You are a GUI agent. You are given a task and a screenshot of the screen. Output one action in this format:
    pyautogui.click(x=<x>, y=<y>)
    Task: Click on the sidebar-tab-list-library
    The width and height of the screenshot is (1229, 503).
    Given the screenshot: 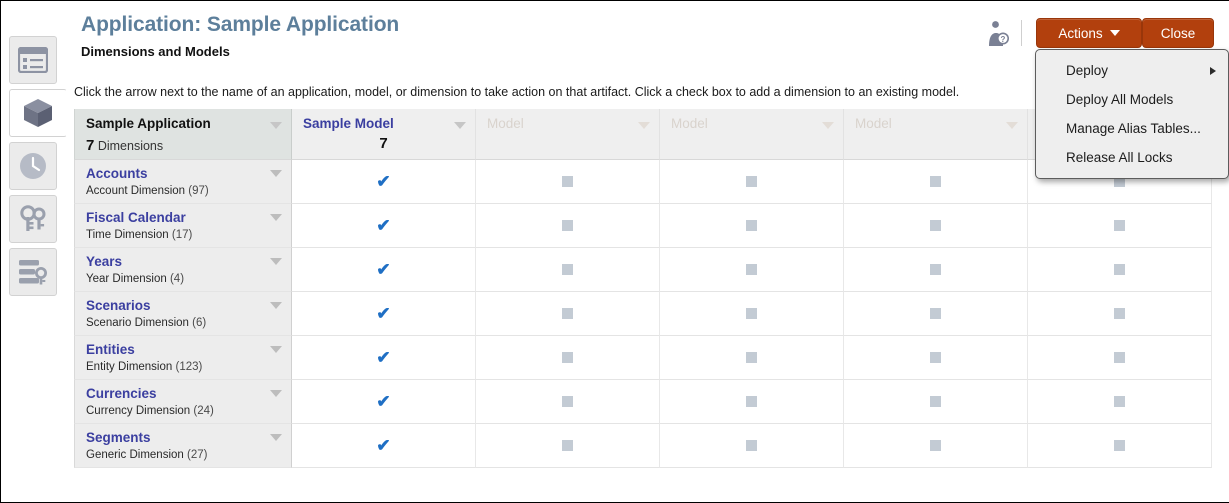 What is the action you would take?
    pyautogui.click(x=33, y=60)
    